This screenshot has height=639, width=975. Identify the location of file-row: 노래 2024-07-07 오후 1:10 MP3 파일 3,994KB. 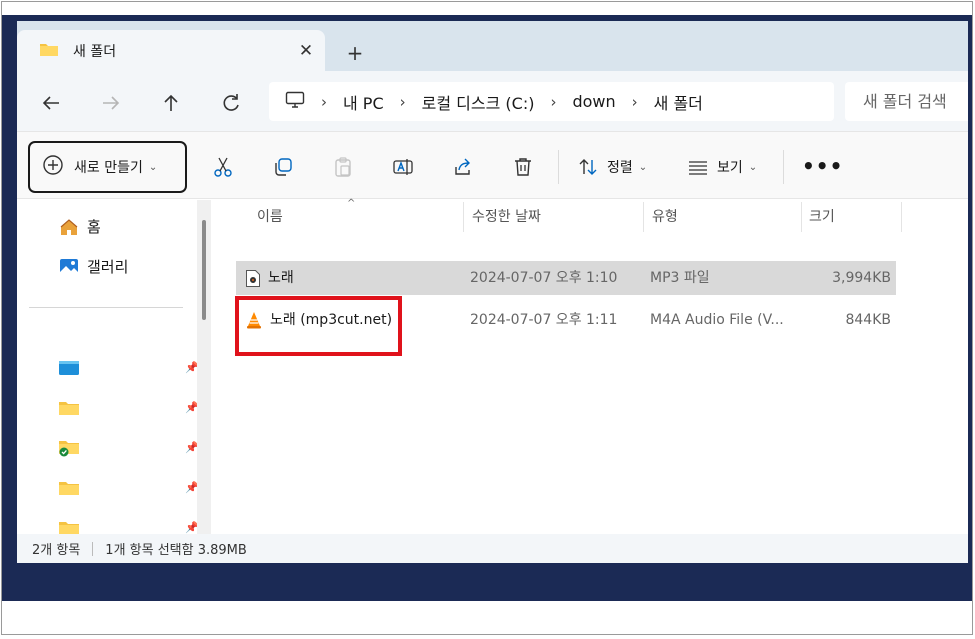
(566, 278).